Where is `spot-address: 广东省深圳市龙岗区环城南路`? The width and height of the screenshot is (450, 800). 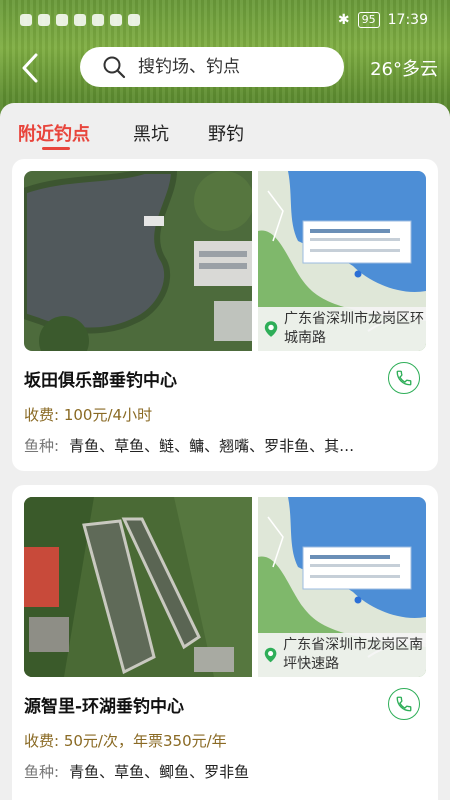 spot-address: 广东省深圳市龙岗区环城南路 is located at coordinates (342, 329).